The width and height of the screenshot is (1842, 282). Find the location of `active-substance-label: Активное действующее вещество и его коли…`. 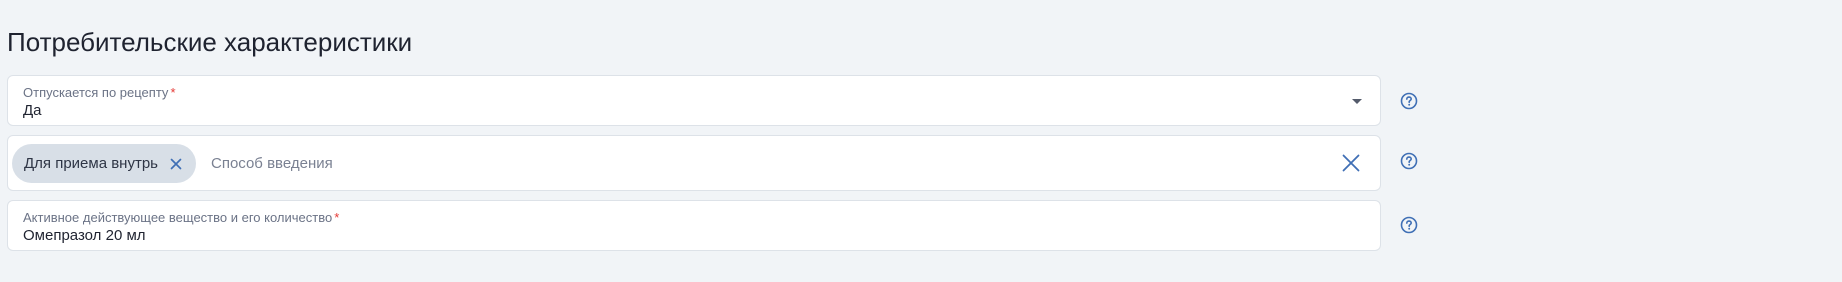

active-substance-label: Активное действующее вещество и его коли… is located at coordinates (181, 218).